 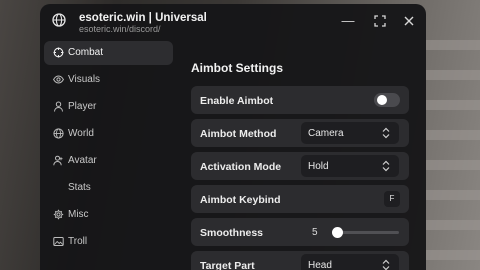 What do you see at coordinates (108, 188) in the screenshot?
I see `sidebar-item-stats: Stats` at bounding box center [108, 188].